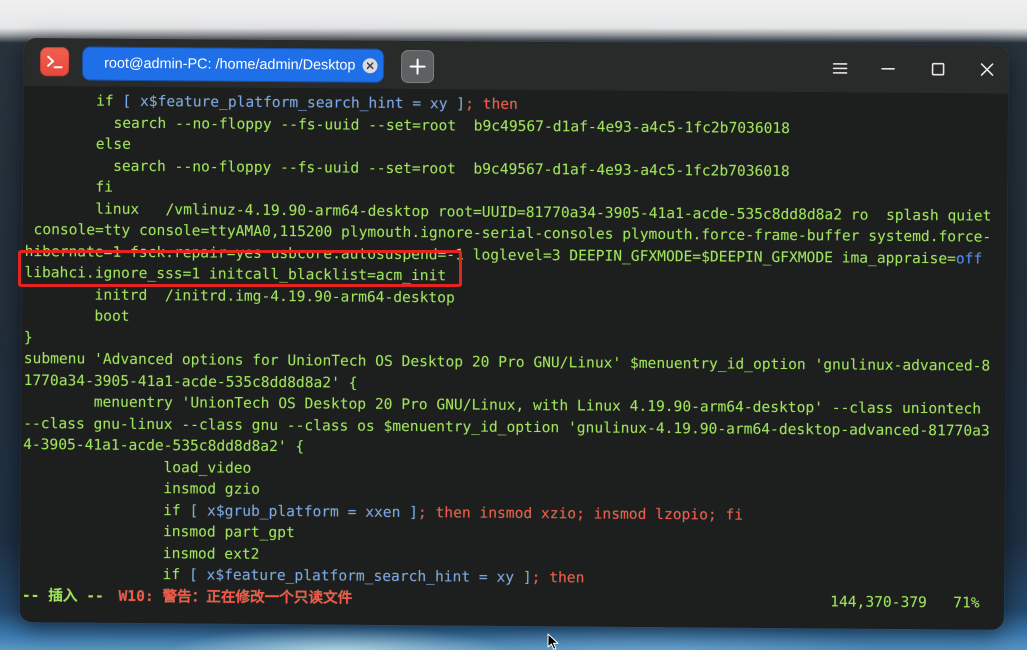 This screenshot has width=1027, height=650. What do you see at coordinates (966, 602) in the screenshot?
I see `scroll-percent: 71%` at bounding box center [966, 602].